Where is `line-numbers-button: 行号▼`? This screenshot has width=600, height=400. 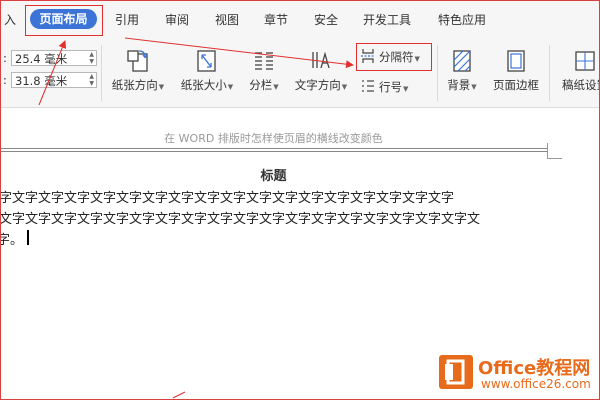 line-numbers-button: 行号▼ is located at coordinates (390, 86).